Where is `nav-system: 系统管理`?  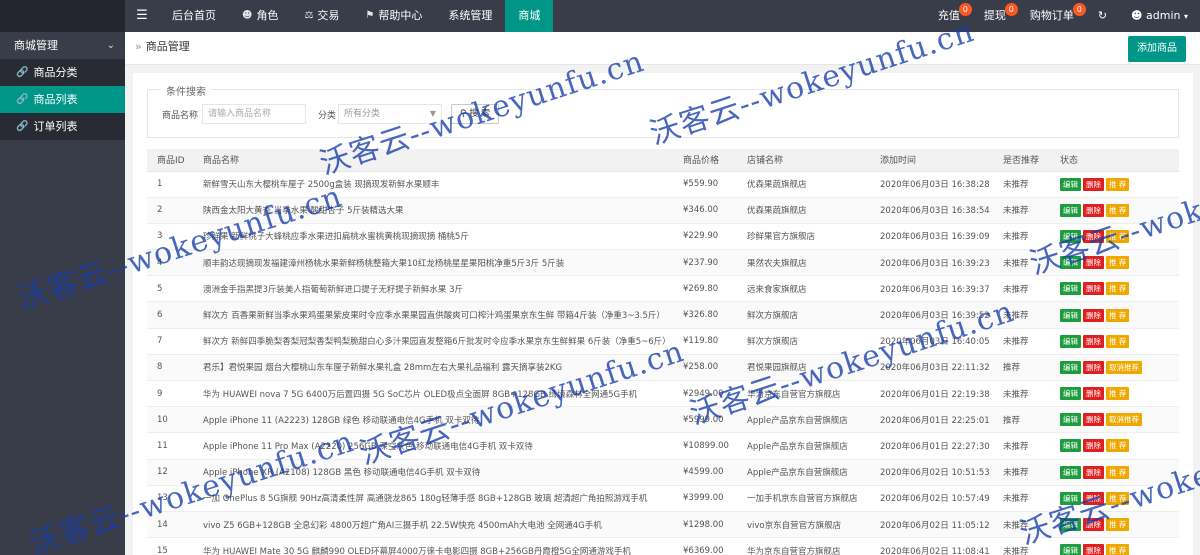
nav-system: 系统管理 is located at coordinates (470, 16).